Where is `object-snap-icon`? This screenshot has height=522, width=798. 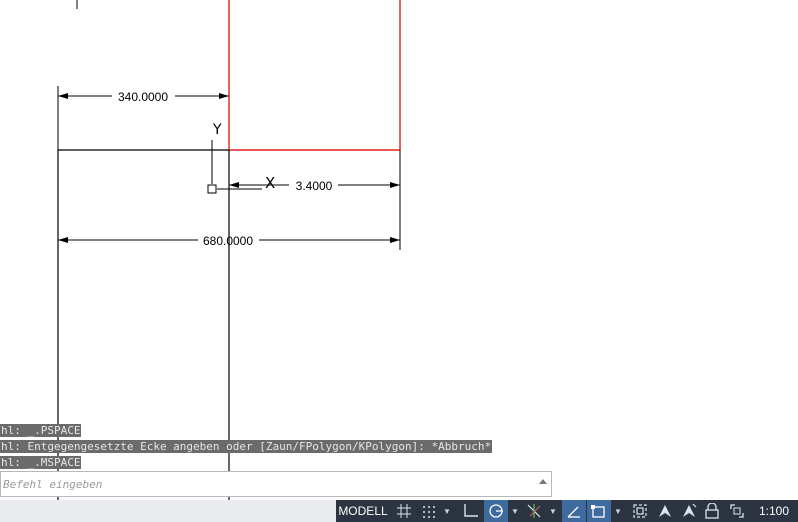 object-snap-icon is located at coordinates (599, 511).